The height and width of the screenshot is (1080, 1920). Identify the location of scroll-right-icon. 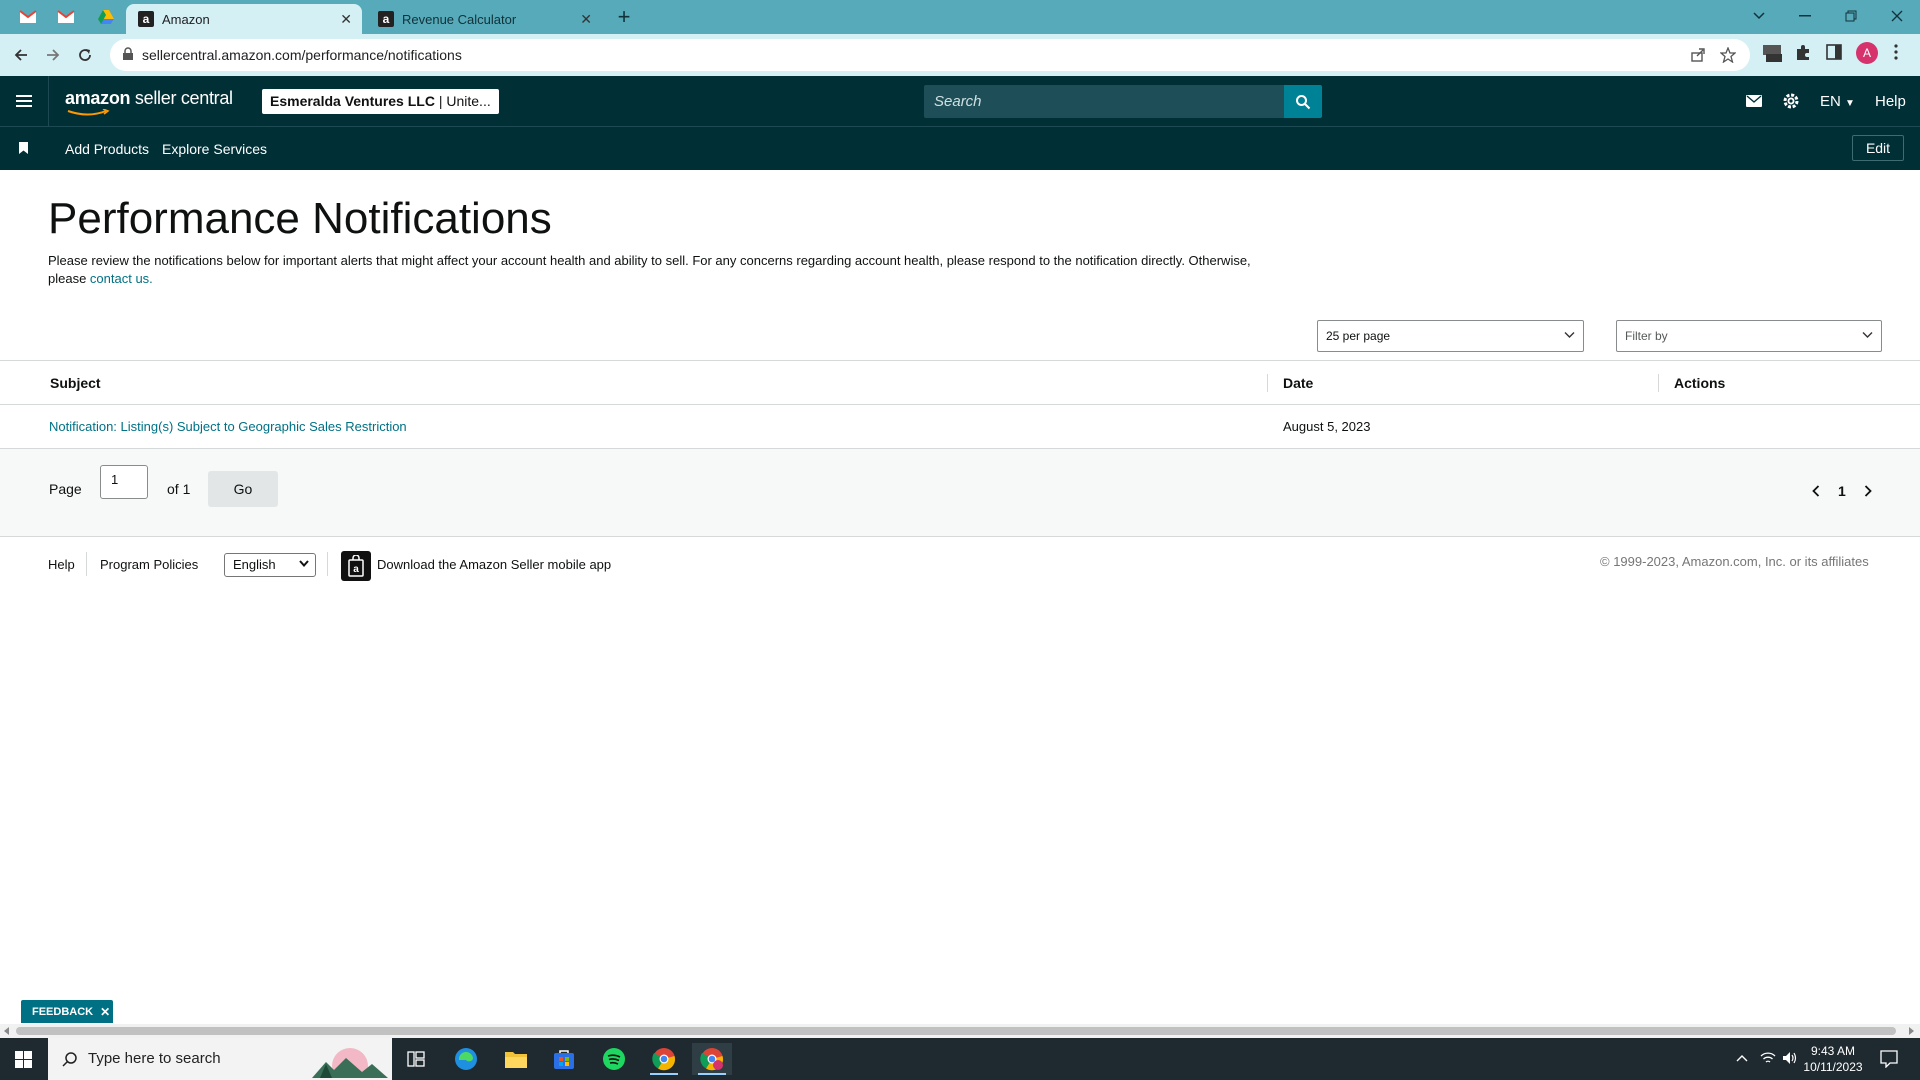
(1911, 1031).